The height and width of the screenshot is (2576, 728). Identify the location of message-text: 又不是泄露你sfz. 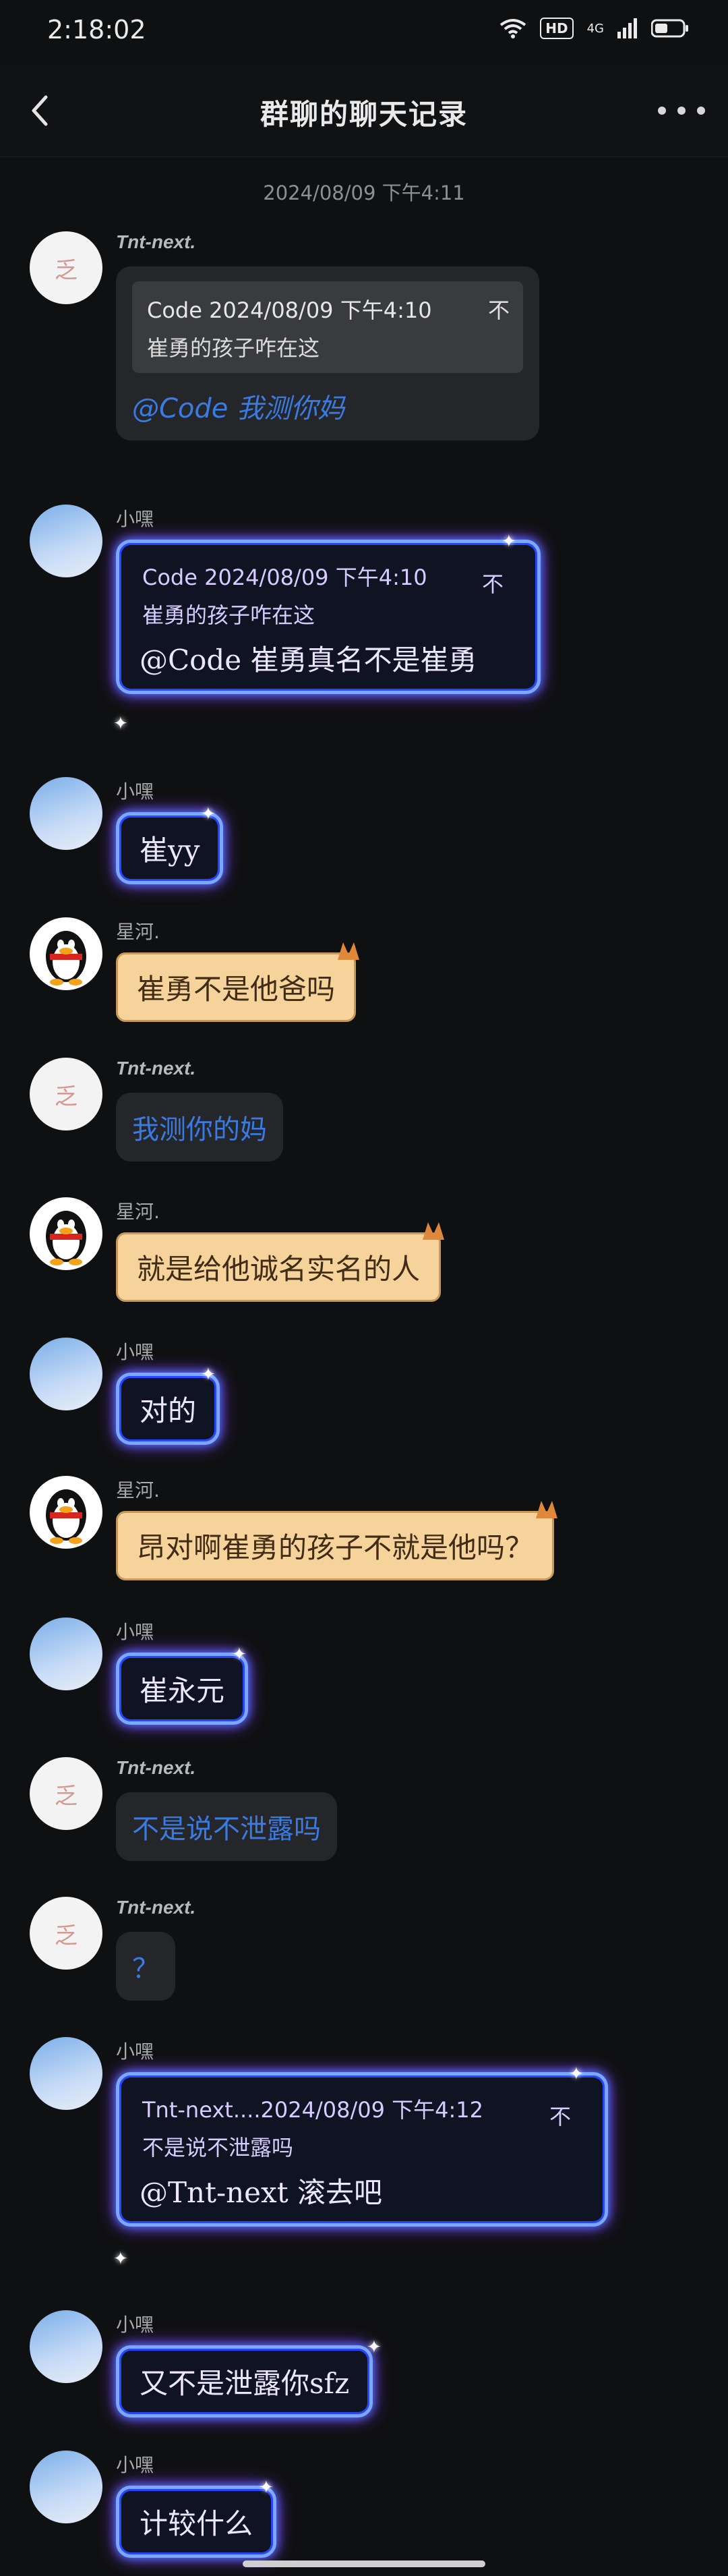
(245, 2383).